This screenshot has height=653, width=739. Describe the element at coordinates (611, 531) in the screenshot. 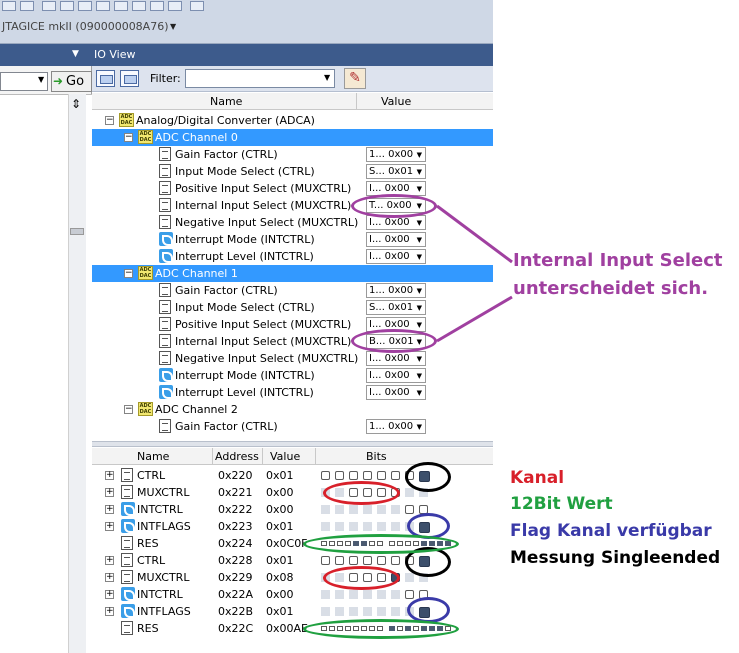

I see `annotation-flag: Flag Kanal verfügbar` at that location.